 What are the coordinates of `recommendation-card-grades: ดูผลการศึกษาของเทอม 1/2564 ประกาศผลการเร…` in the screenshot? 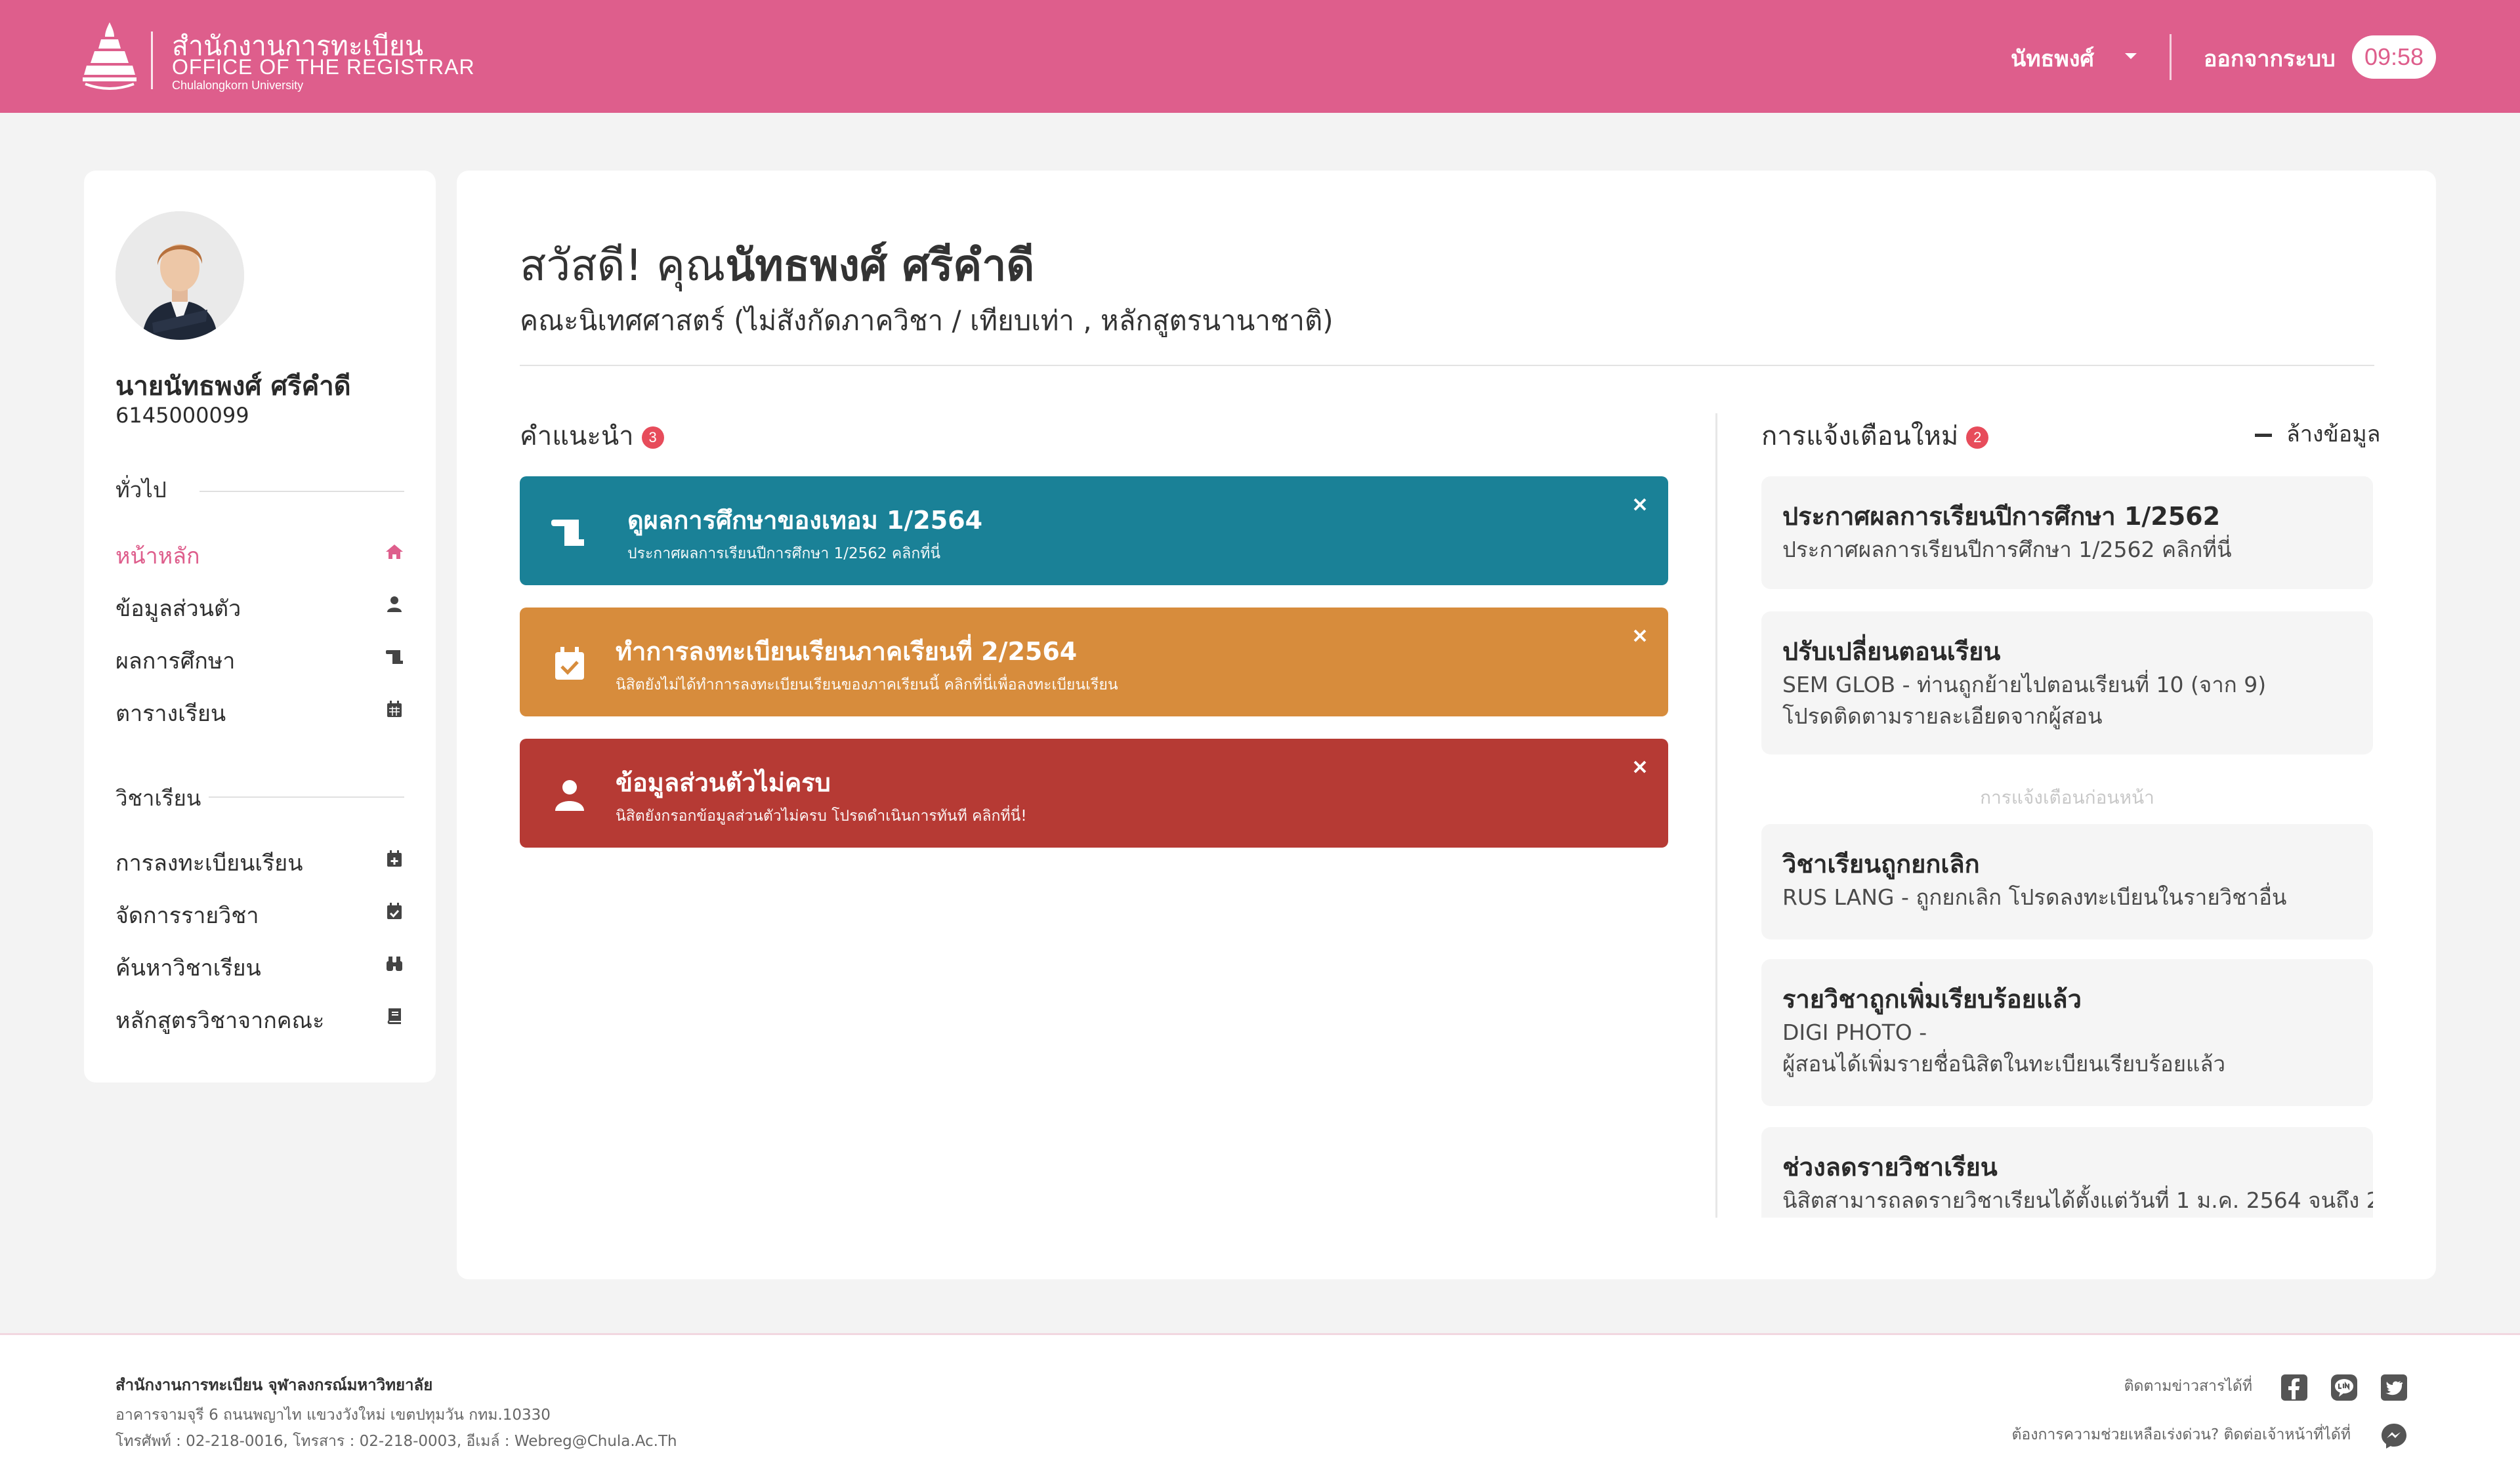 It's located at (1094, 530).